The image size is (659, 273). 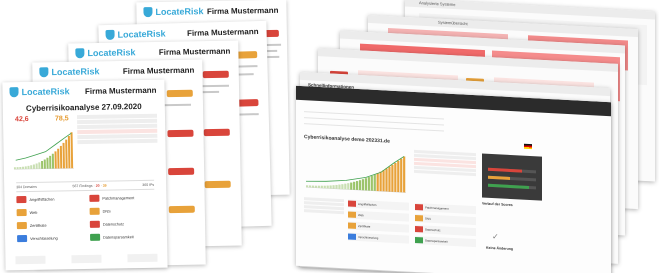 What do you see at coordinates (43, 151) in the screenshot?
I see `score-trend-chart` at bounding box center [43, 151].